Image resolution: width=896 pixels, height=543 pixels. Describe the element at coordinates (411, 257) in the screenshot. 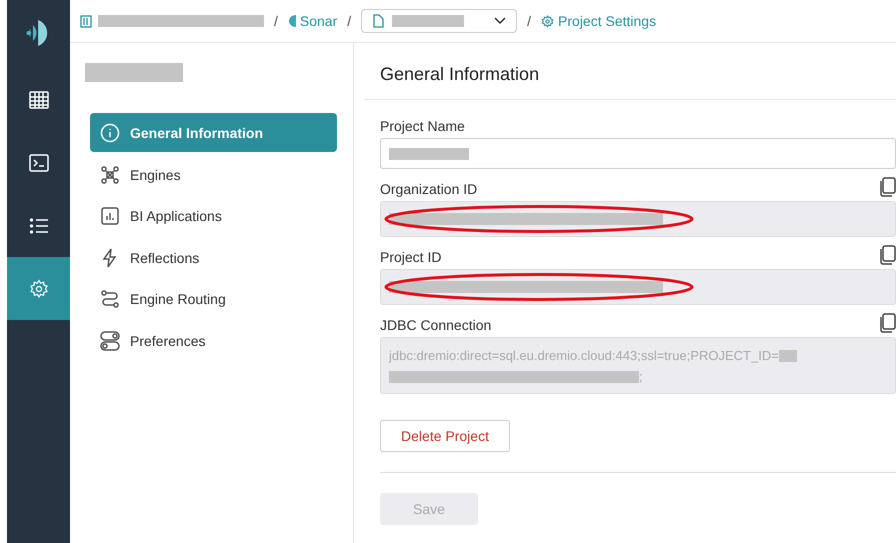

I see `field-label: Project ID` at that location.